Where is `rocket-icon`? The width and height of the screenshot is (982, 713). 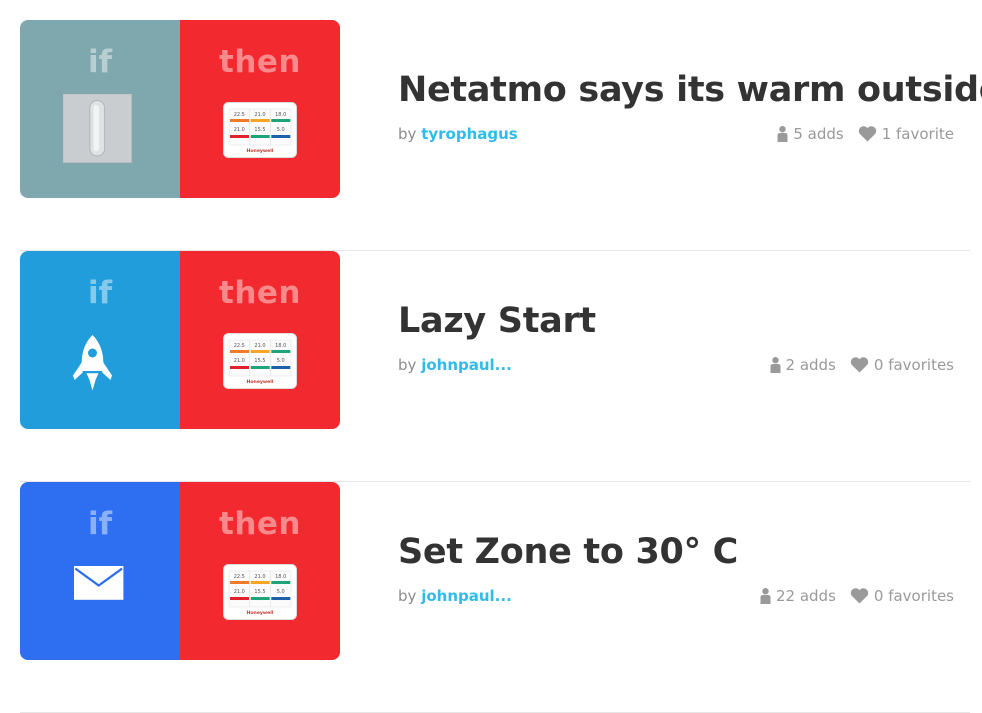
rocket-icon is located at coordinates (92, 363).